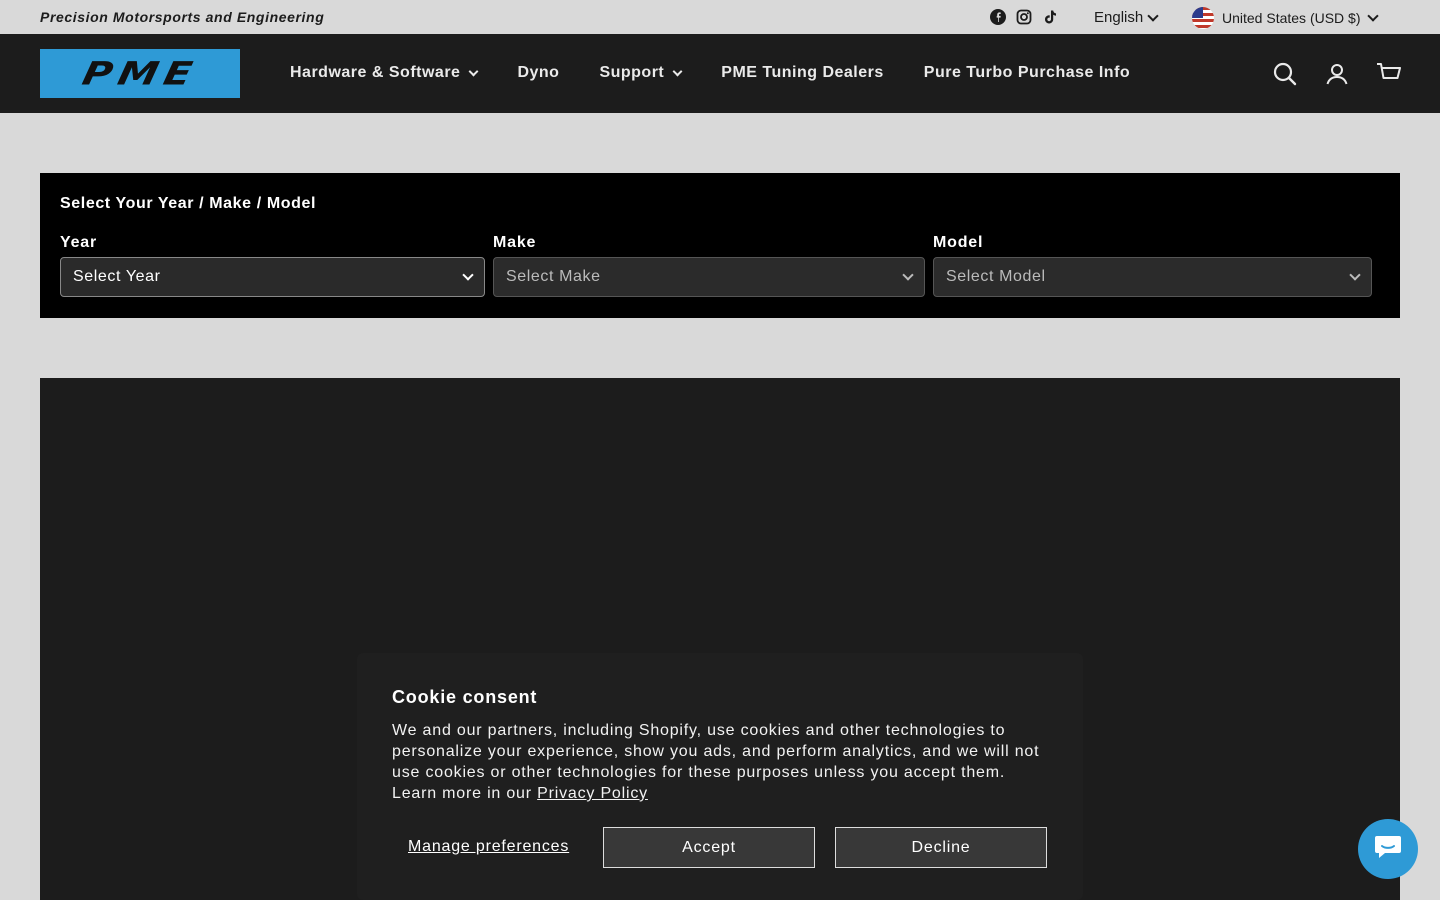 This screenshot has height=900, width=1440. I want to click on logo: PME, so click(140, 73).